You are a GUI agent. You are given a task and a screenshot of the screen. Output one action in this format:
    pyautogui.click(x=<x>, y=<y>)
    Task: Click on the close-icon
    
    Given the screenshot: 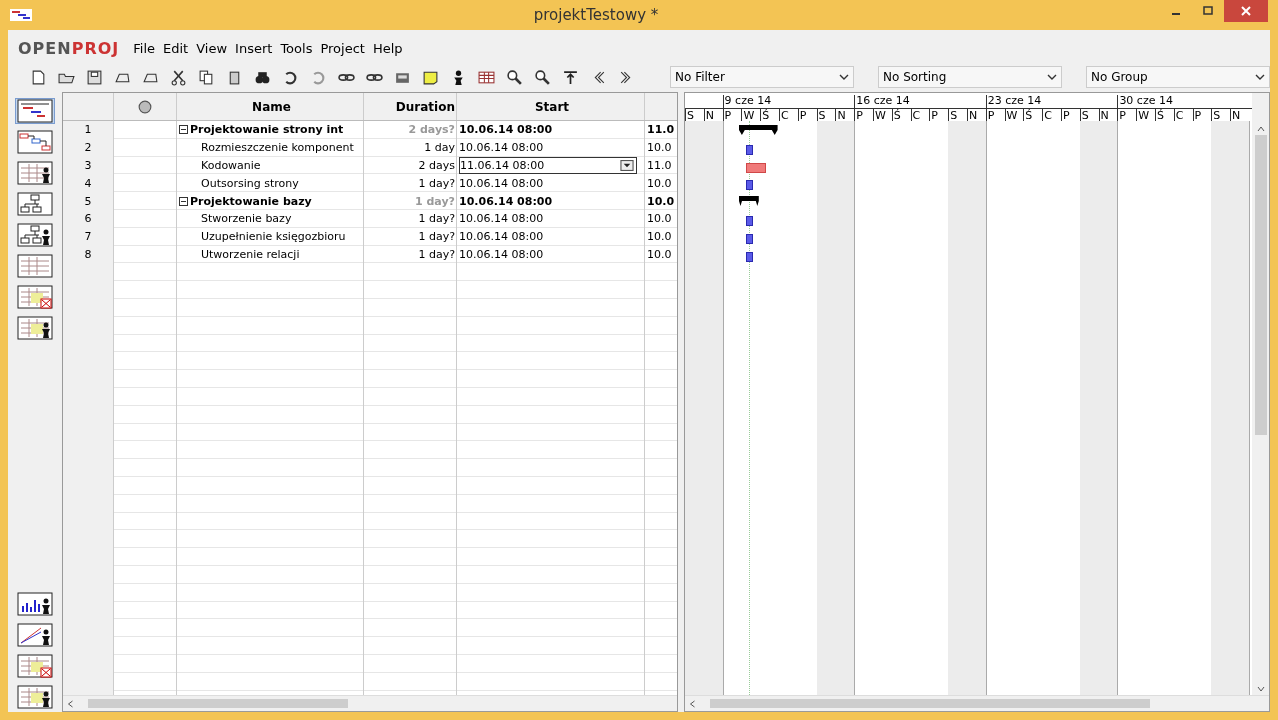 What is the action you would take?
    pyautogui.click(x=1246, y=11)
    